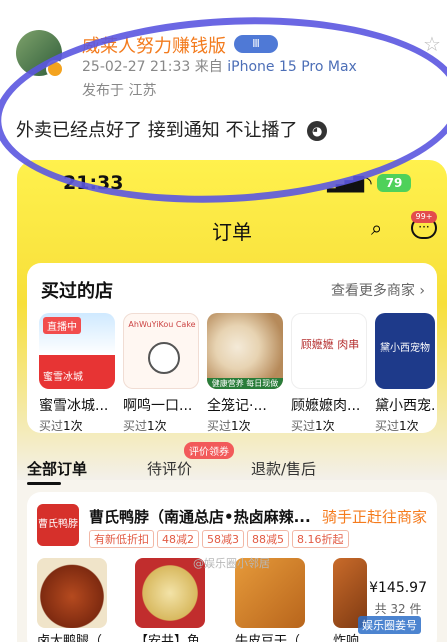  Describe the element at coordinates (62, 325) in the screenshot. I see `live-badge: 直播中` at that location.